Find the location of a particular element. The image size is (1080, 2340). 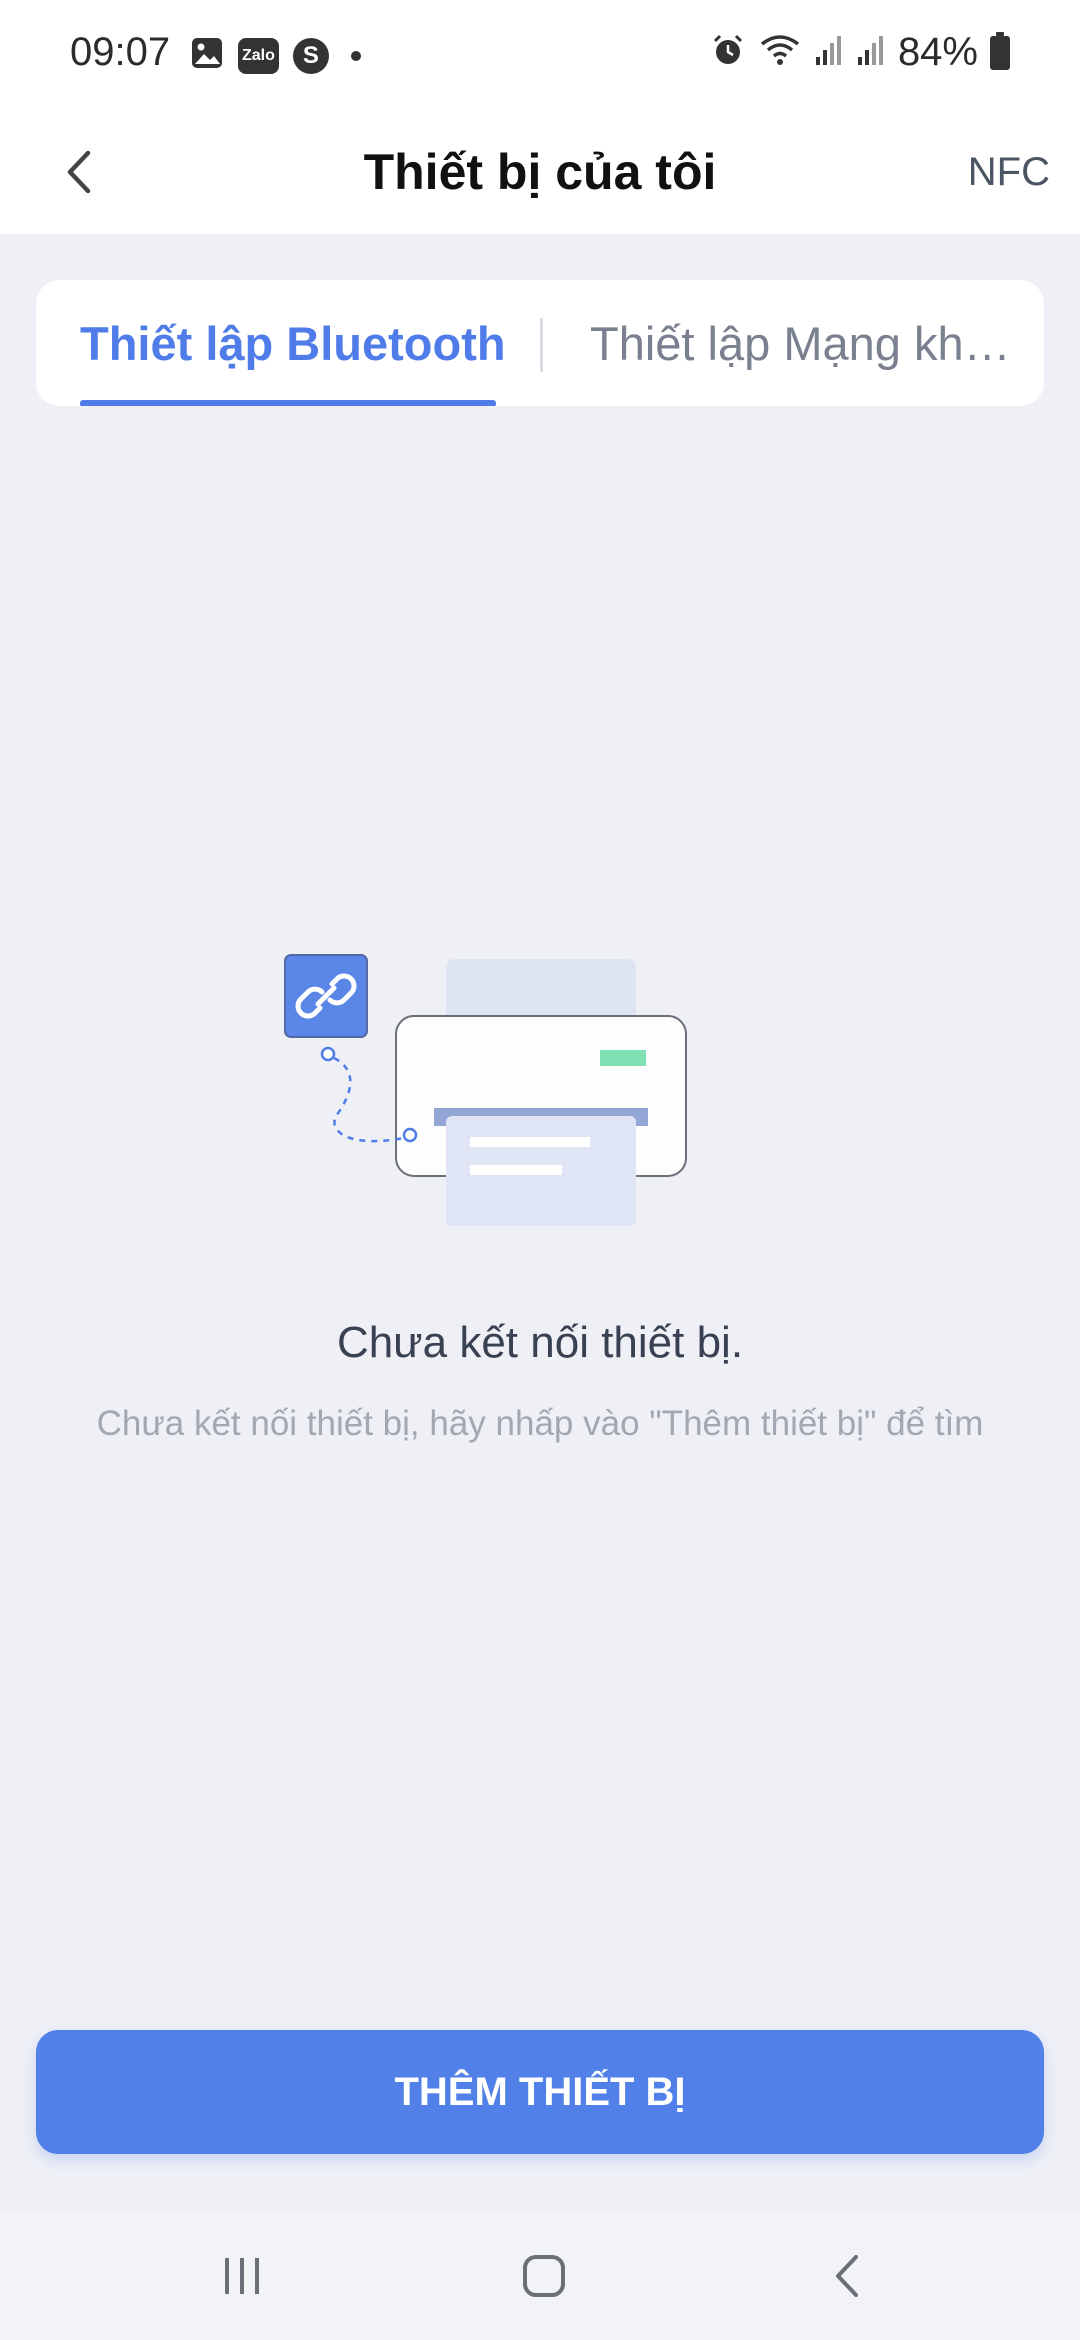

home-button is located at coordinates (544, 2276).